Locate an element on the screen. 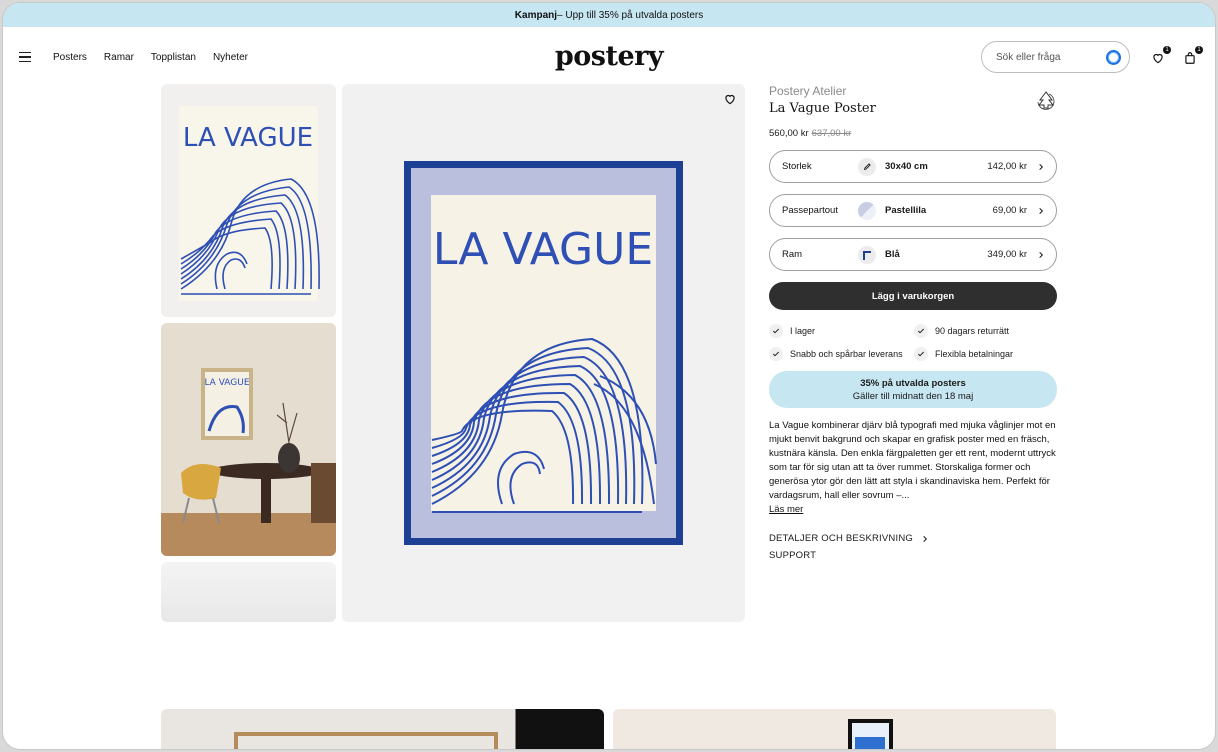 The height and width of the screenshot is (752, 1218). option-value: Pastellila is located at coordinates (906, 210).